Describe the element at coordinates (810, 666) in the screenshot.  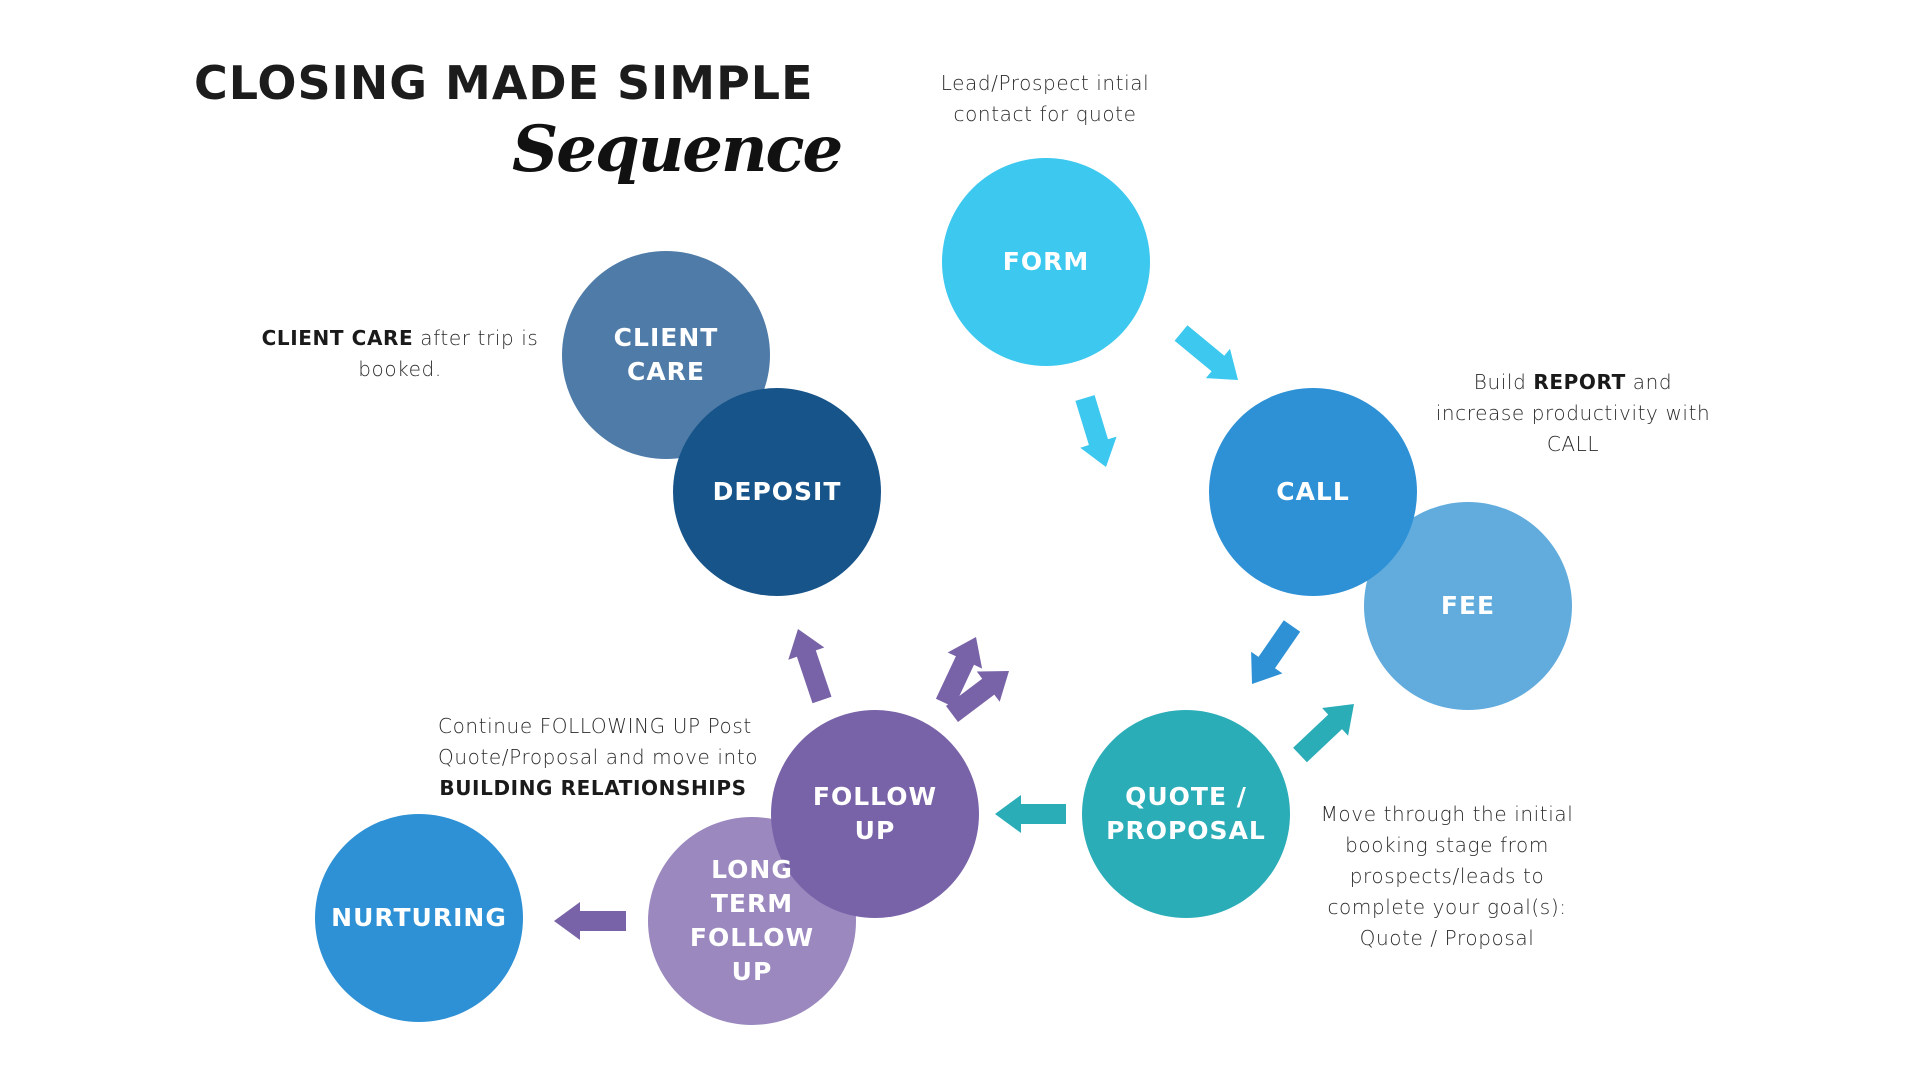
I see `follow-up-to-deposit-arrow` at that location.